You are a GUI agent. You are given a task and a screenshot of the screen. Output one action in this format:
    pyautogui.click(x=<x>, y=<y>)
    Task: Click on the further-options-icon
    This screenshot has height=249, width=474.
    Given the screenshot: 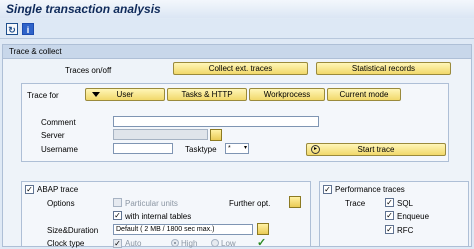 What is the action you would take?
    pyautogui.click(x=295, y=202)
    